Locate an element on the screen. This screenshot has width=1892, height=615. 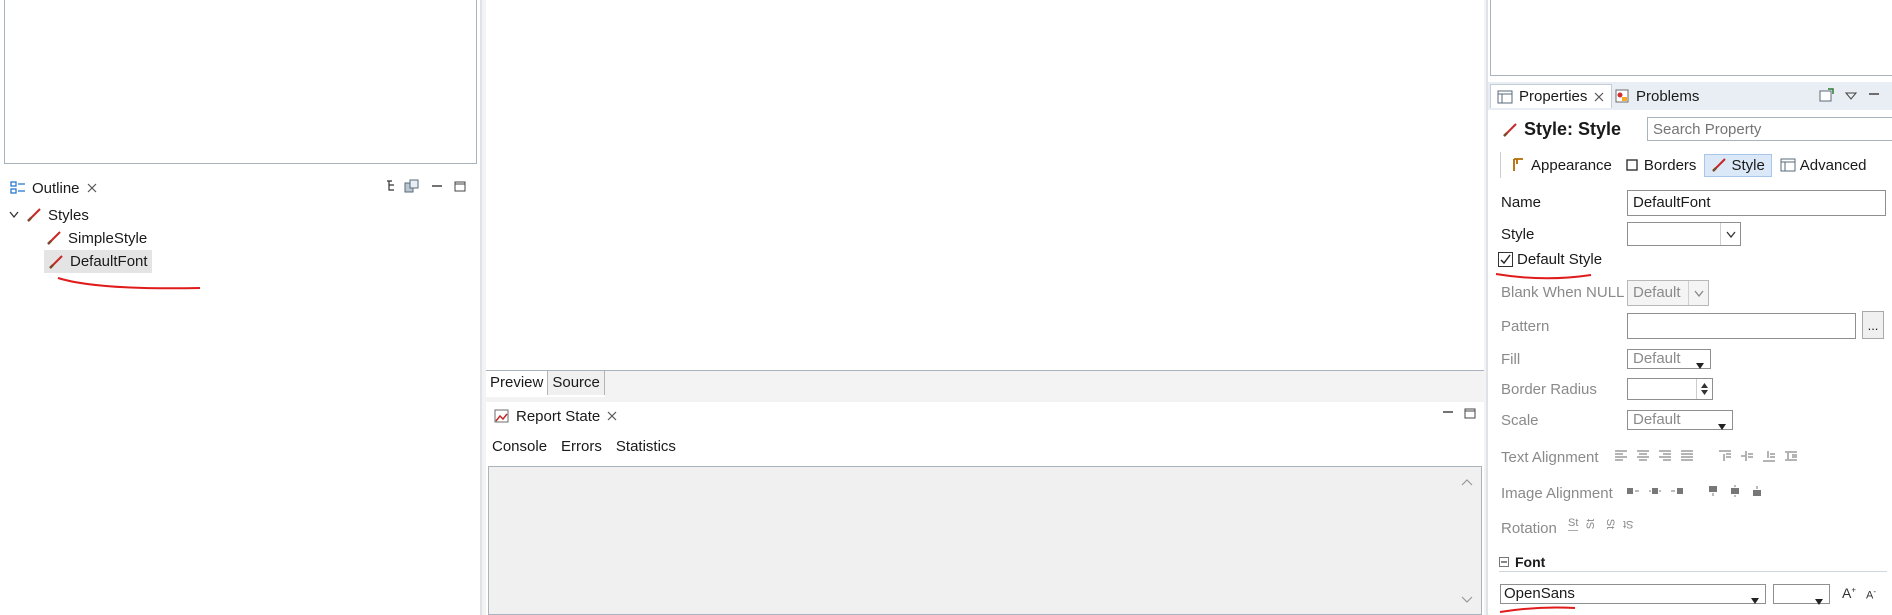
image-alignment-label: Image Alignment is located at coordinates (1557, 493).